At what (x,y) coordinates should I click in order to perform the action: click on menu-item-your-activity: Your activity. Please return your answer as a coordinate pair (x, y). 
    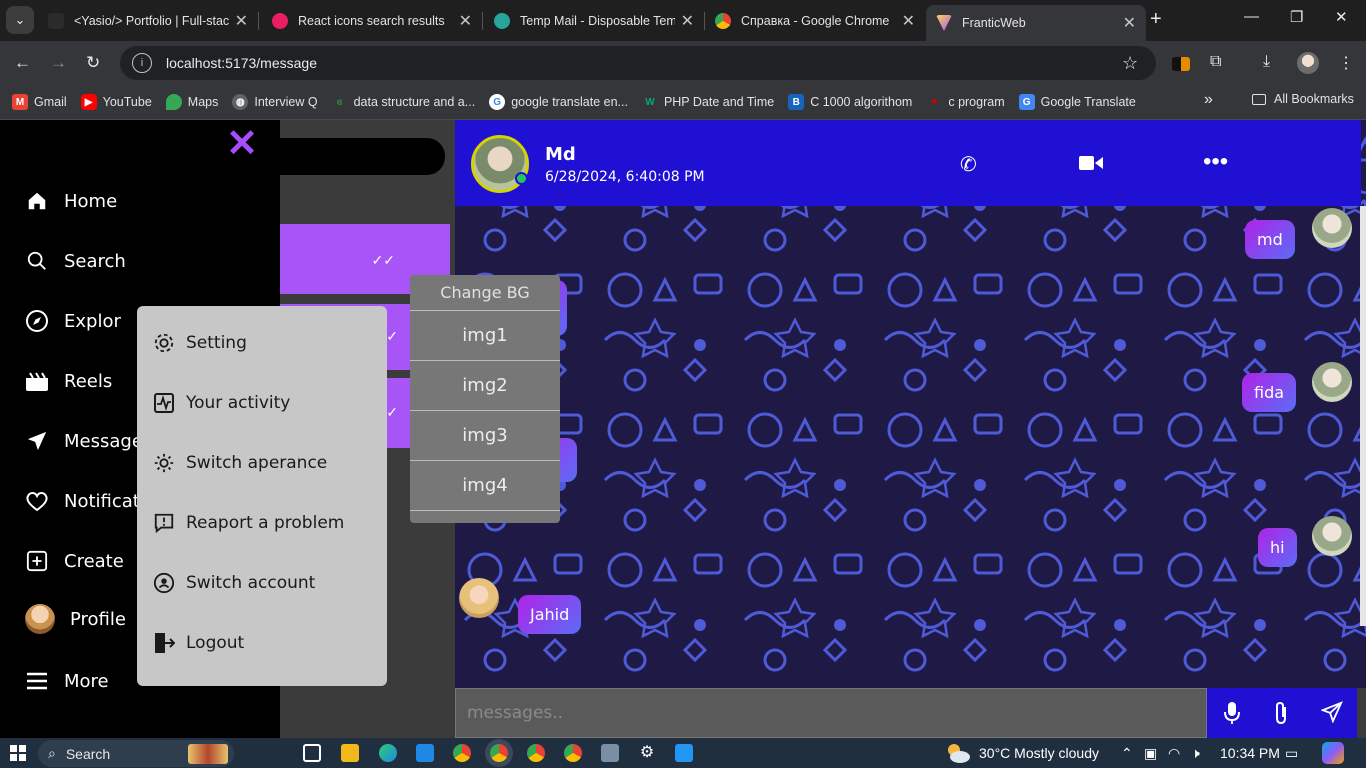
    Looking at the image, I should click on (221, 403).